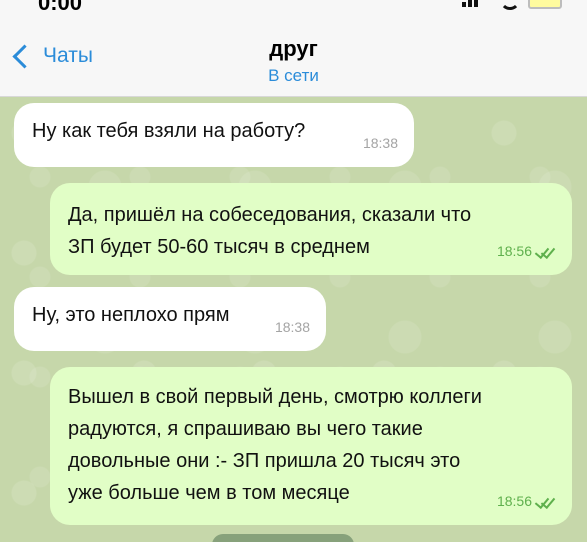 The width and height of the screenshot is (587, 542). Describe the element at coordinates (470, 3) in the screenshot. I see `signal-icon` at that location.